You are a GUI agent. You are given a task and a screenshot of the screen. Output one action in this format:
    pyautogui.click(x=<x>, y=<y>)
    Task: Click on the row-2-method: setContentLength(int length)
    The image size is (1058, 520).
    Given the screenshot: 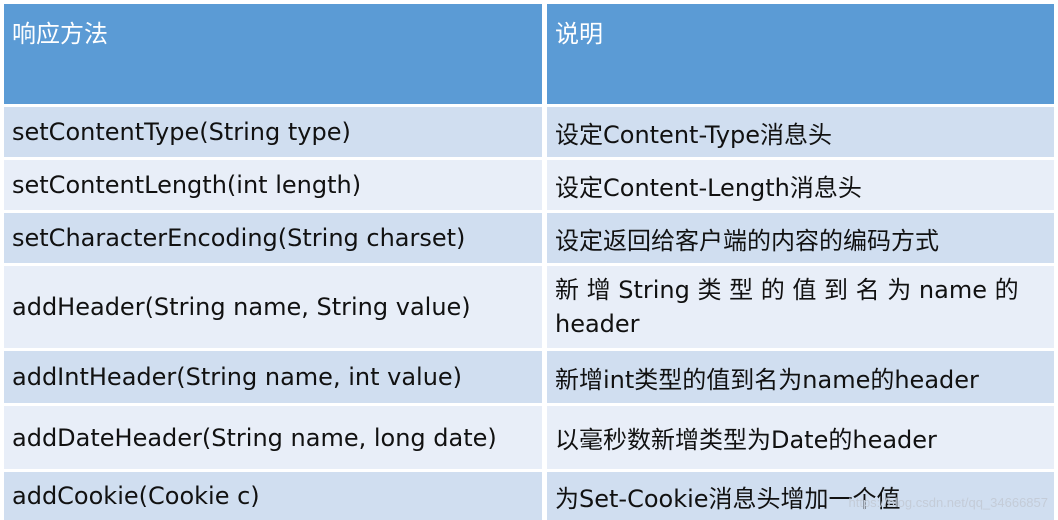 What is the action you would take?
    pyautogui.click(x=273, y=185)
    